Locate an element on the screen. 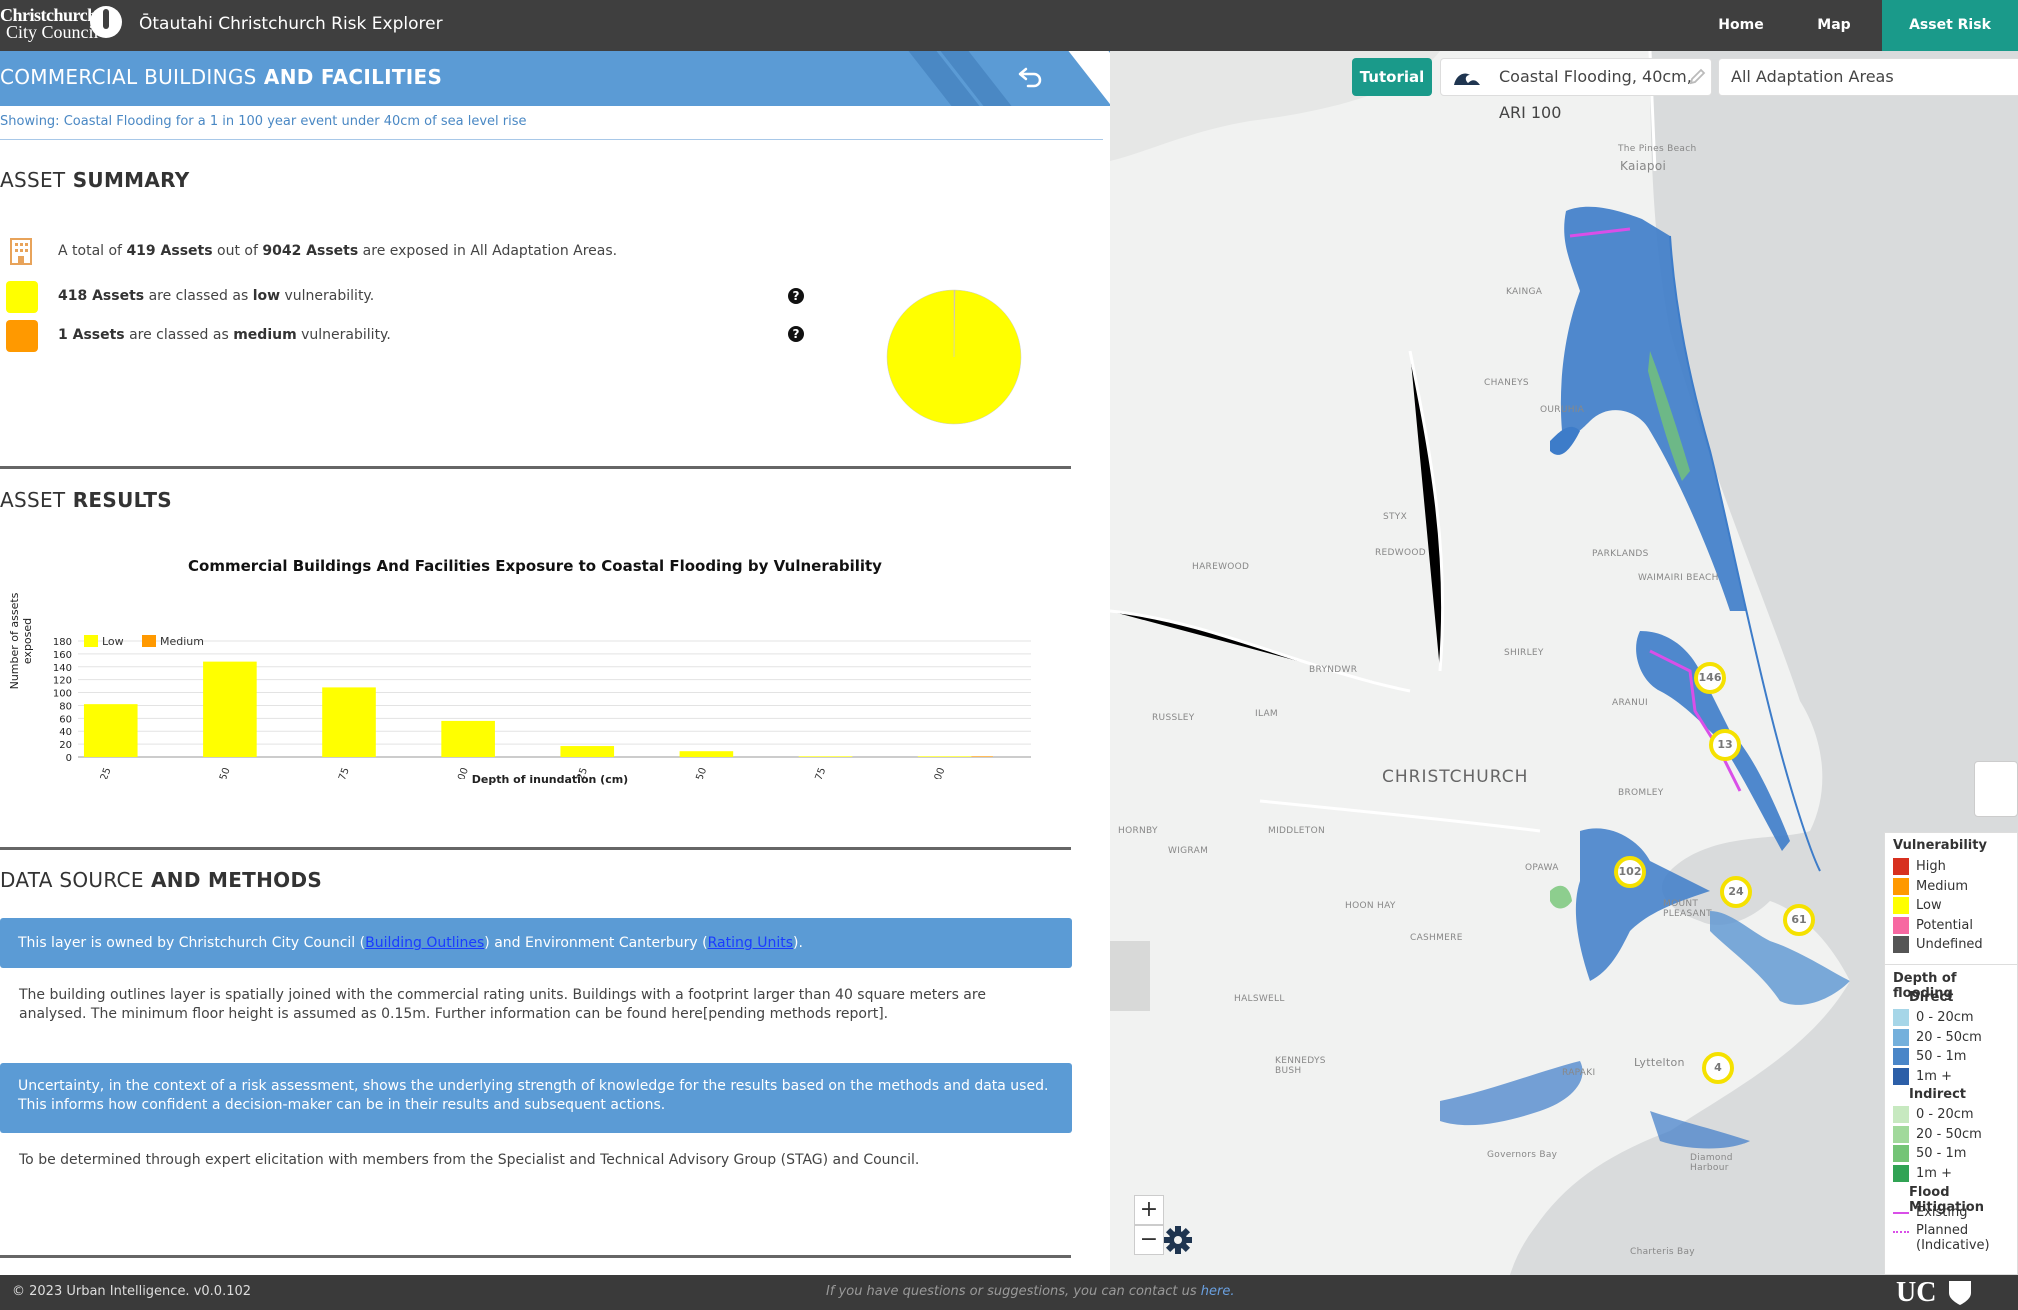 Image resolution: width=2018 pixels, height=1310 pixels. contact-link: here. is located at coordinates (1218, 1291).